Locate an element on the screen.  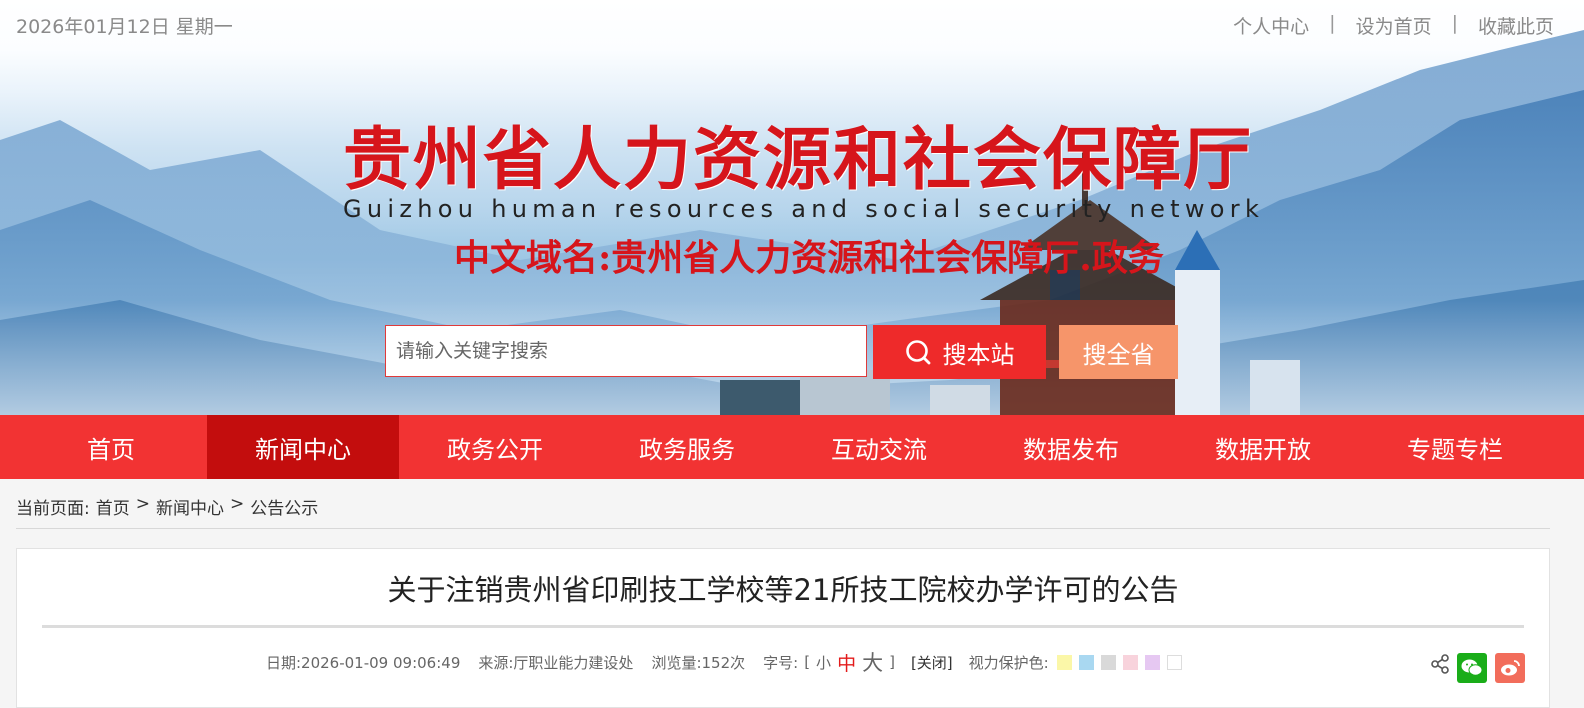
font-large-button: 大 is located at coordinates (872, 662).